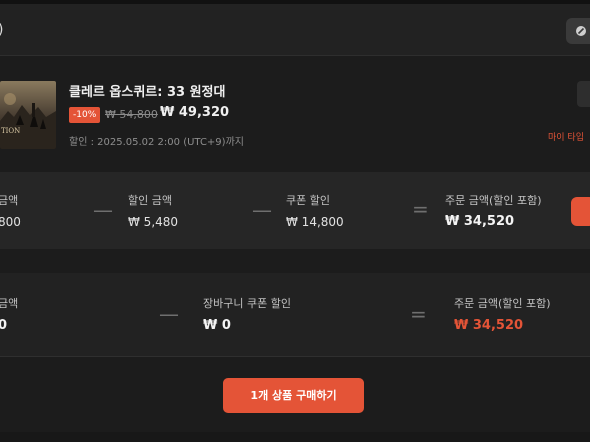  I want to click on item-buy-button, so click(580, 211).